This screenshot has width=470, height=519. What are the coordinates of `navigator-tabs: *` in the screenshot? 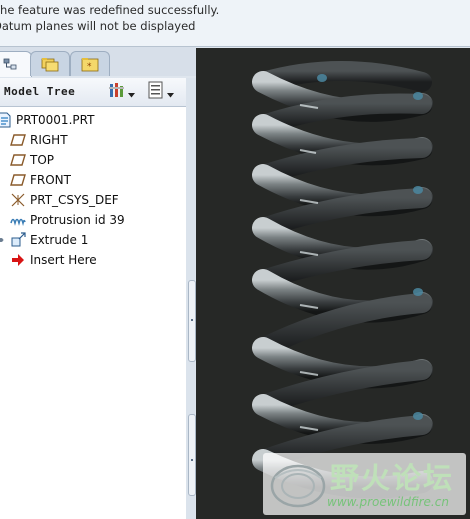 It's located at (98, 62).